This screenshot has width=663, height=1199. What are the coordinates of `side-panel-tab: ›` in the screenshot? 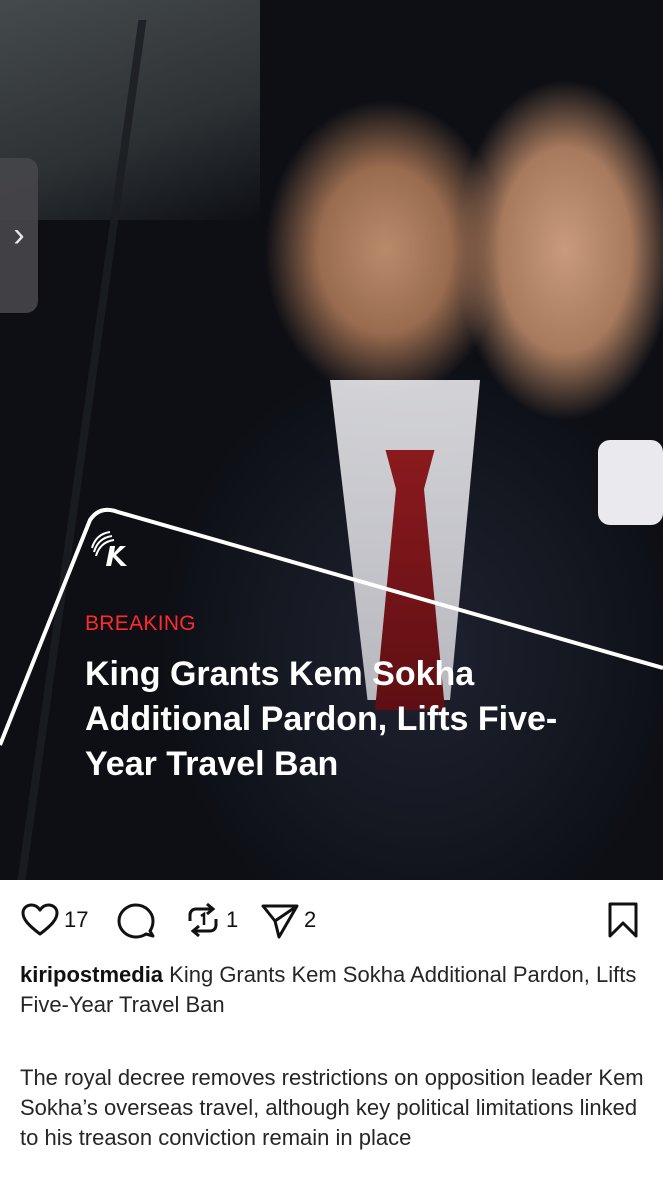 It's located at (19, 235).